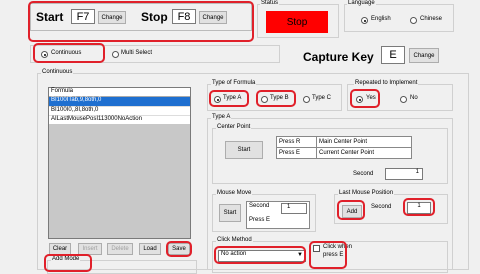 This screenshot has width=480, height=274. I want to click on hotkey-panel: Start F7 Change Stop F8 Change, so click(141, 17).